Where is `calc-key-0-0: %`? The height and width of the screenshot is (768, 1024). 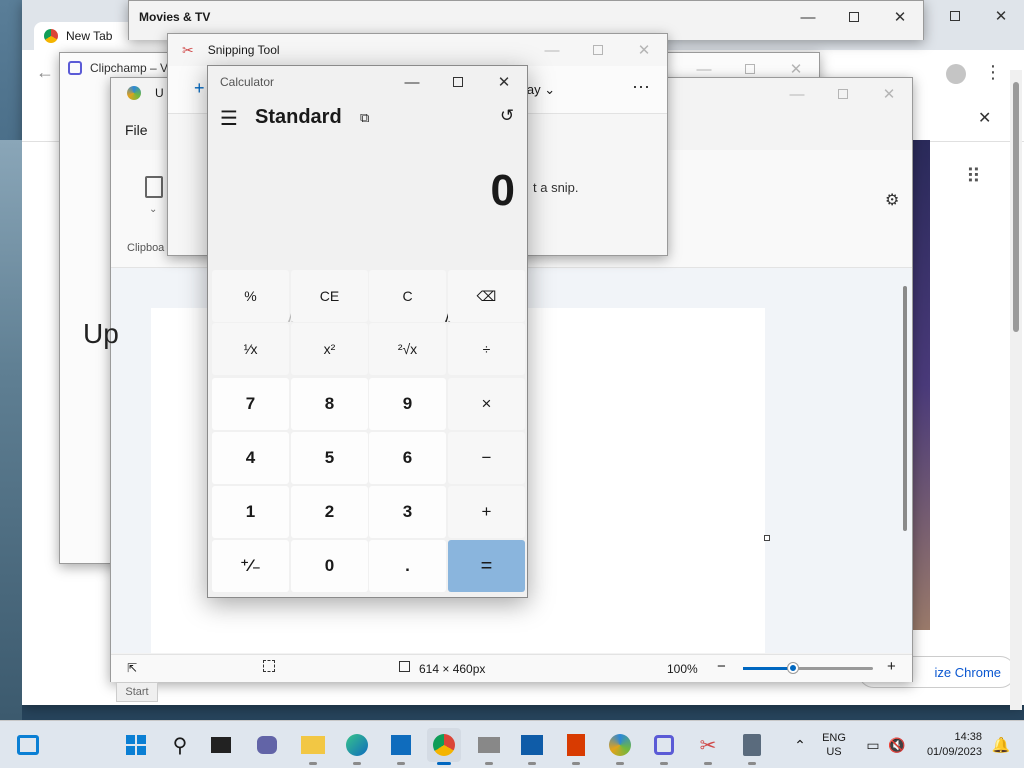
calc-key-0-0: % is located at coordinates (250, 296).